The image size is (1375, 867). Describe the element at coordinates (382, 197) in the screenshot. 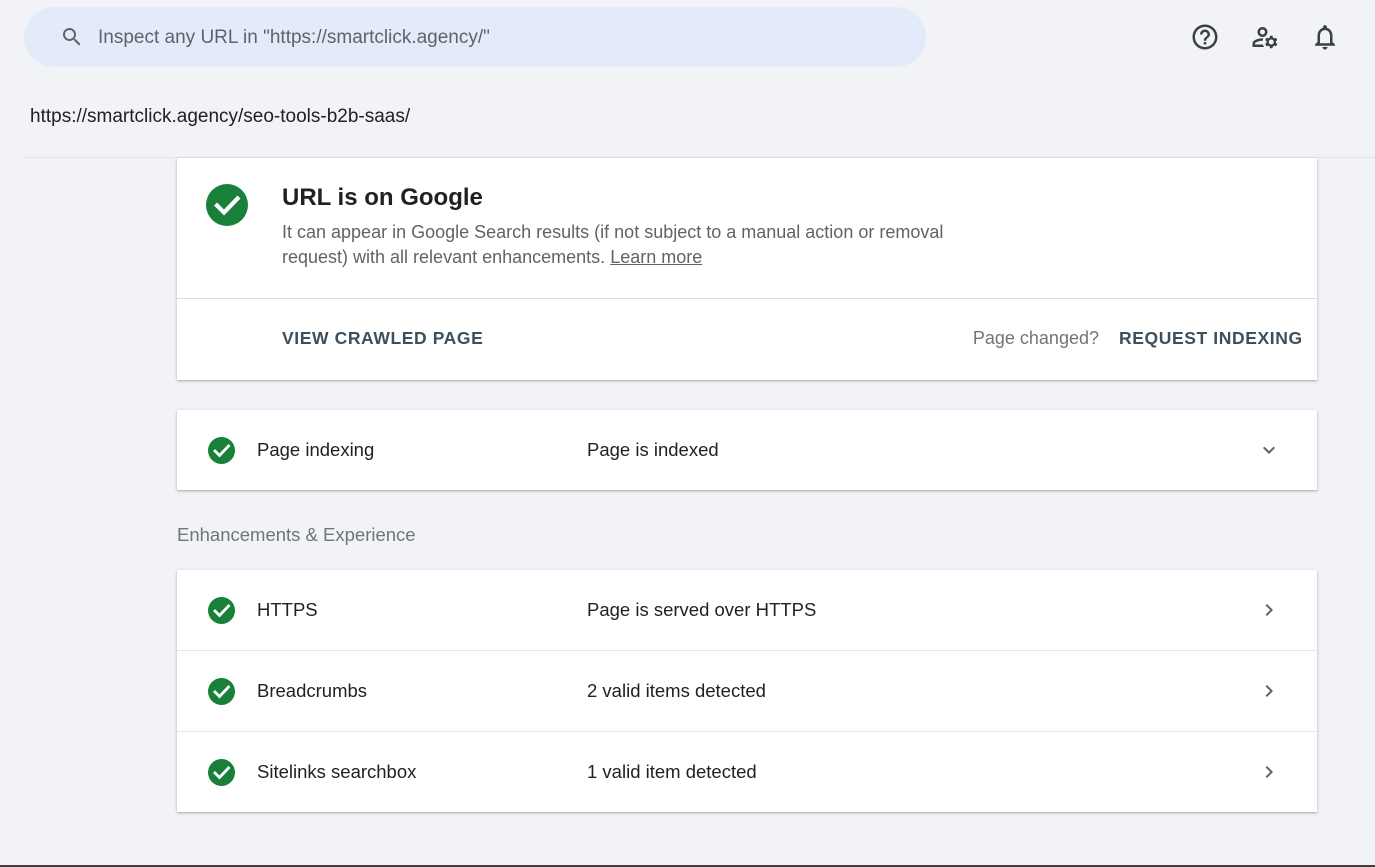

I see `status-title: URL is on Google` at that location.